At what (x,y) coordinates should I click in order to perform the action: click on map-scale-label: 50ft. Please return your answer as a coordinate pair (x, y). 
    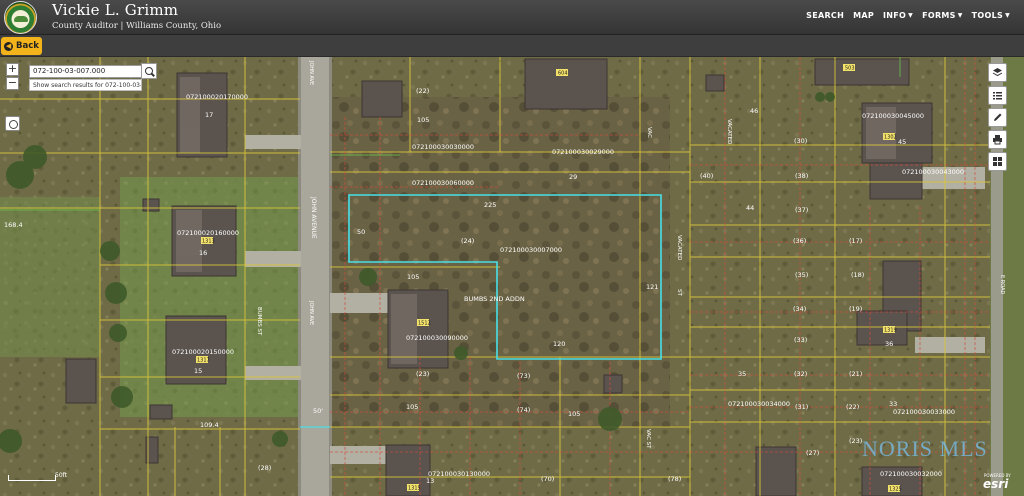
    Looking at the image, I should click on (61, 475).